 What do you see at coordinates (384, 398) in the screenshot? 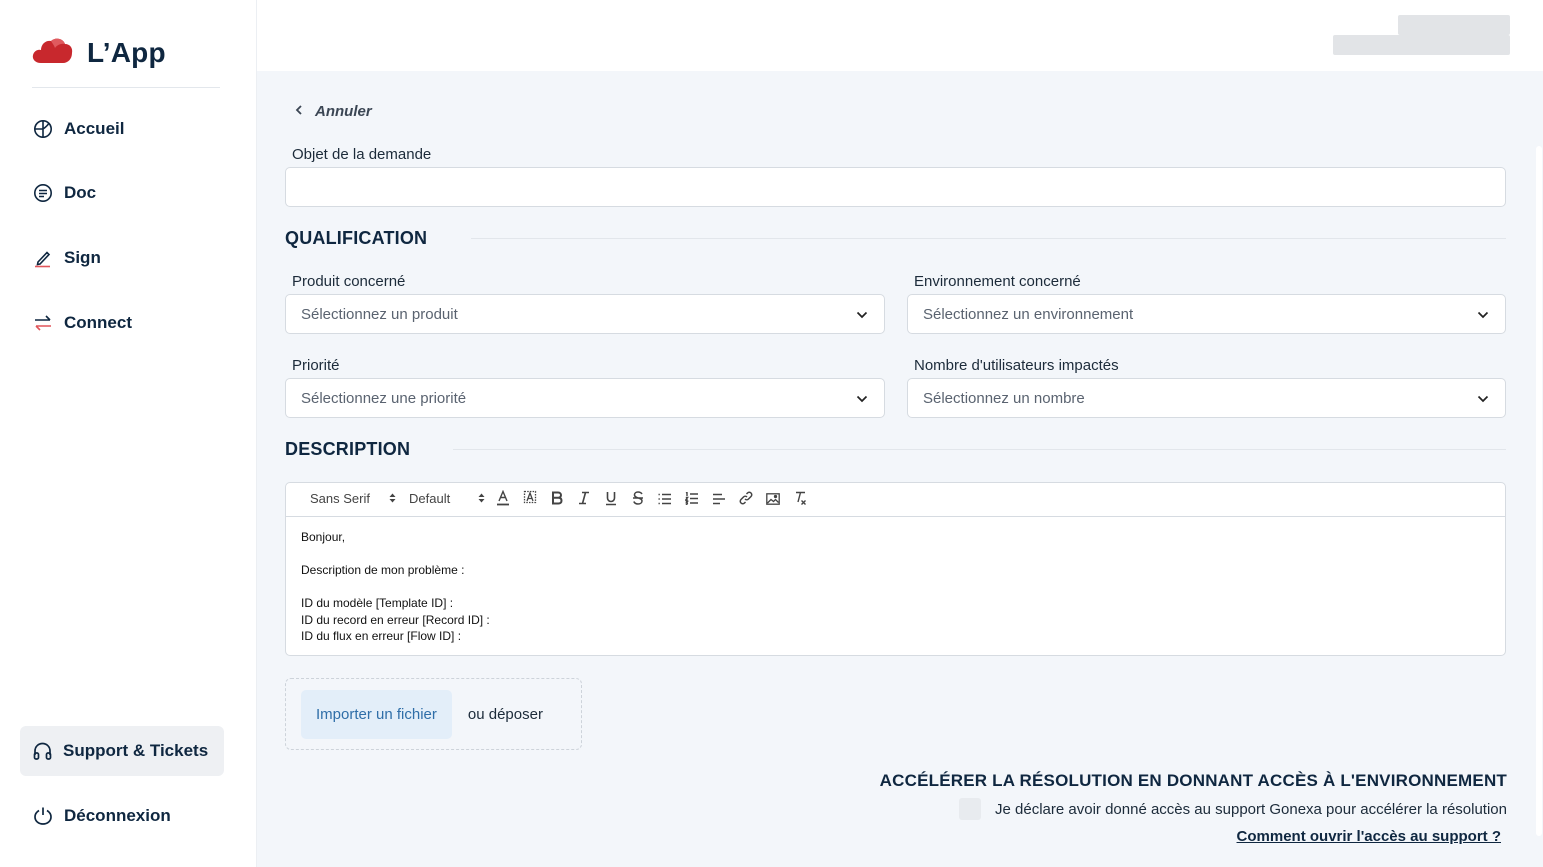
I see `priority-placeholder: Sélectionnez une priorité` at bounding box center [384, 398].